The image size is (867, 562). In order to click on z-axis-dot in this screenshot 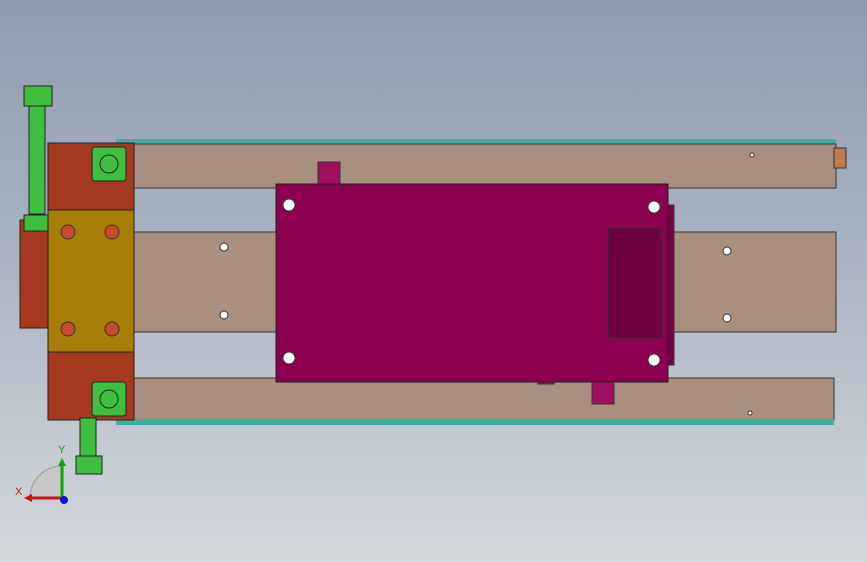, I will do `click(64, 500)`.